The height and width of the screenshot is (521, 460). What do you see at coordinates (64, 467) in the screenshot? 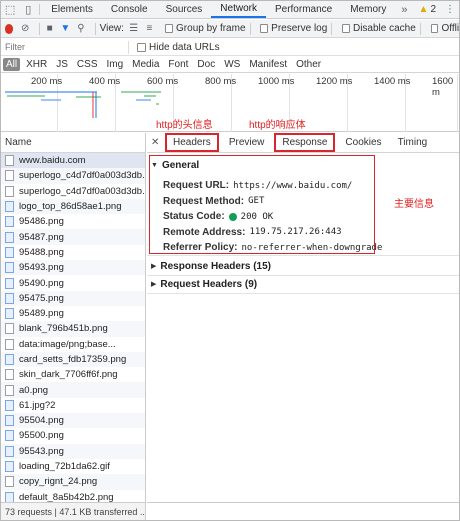
I see `request-name: loading_72b1da62.gif` at bounding box center [64, 467].